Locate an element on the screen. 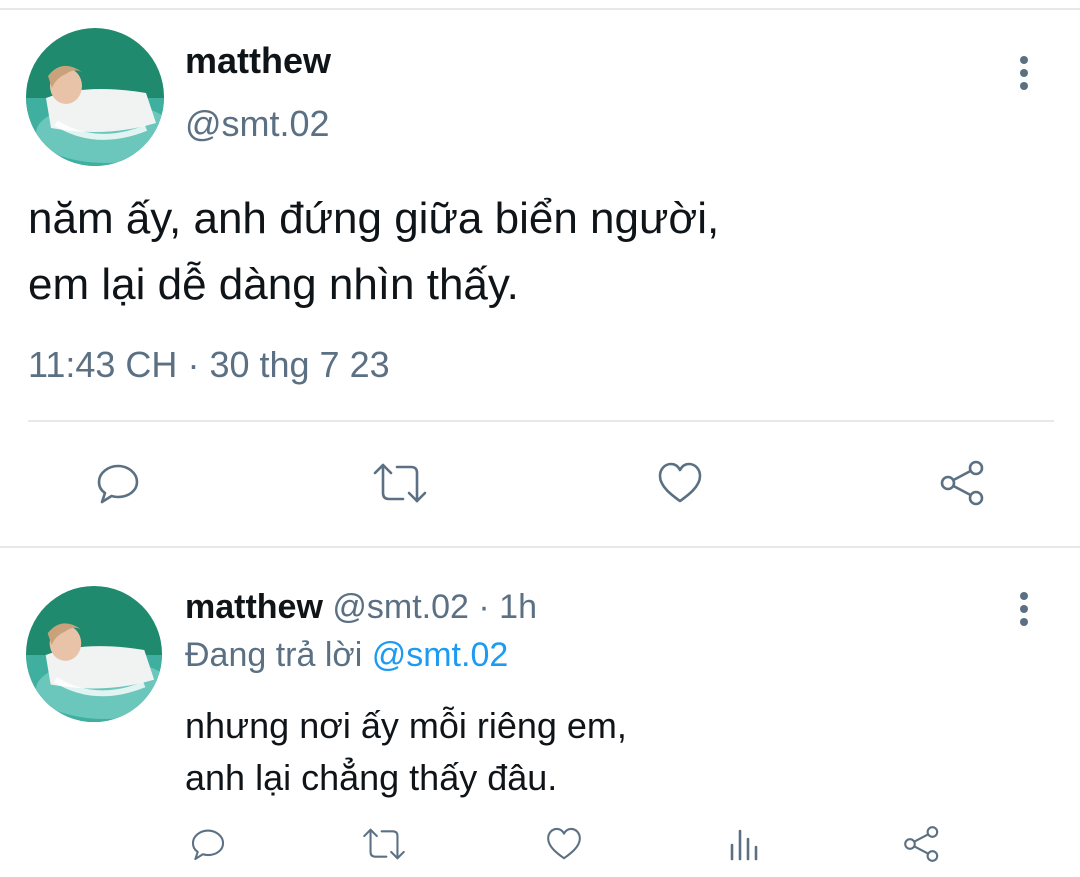 Image resolution: width=1080 pixels, height=877 pixels. mention-link: @smt.02 is located at coordinates (440, 655).